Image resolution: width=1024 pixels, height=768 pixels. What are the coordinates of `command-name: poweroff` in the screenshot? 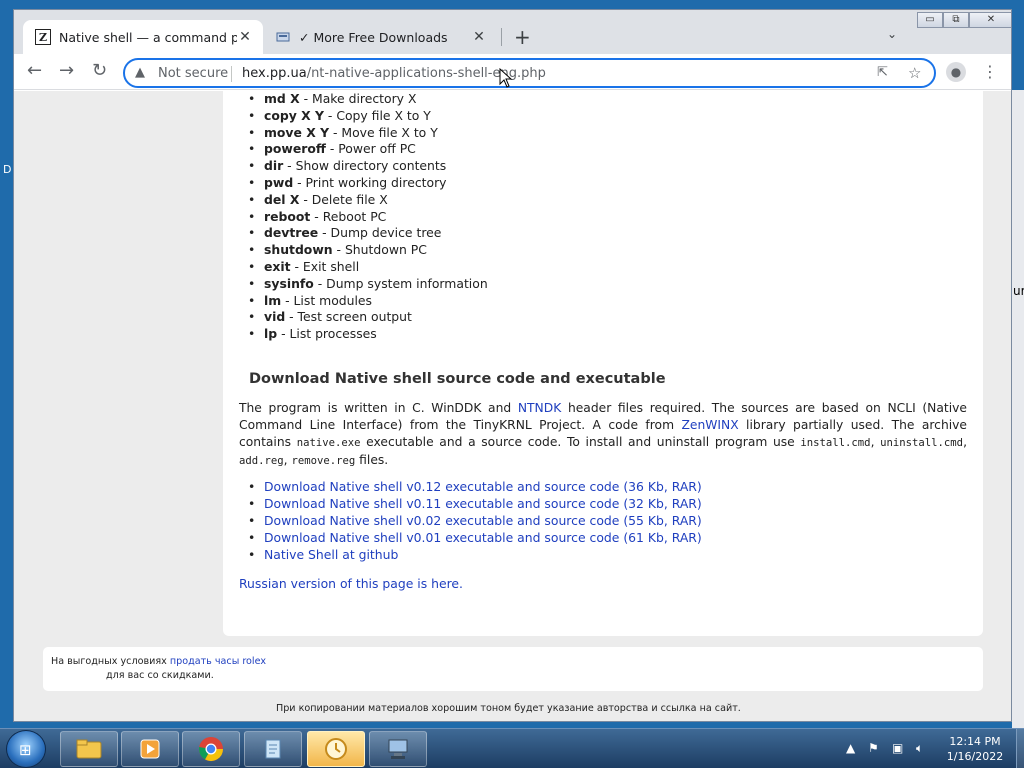 It's located at (295, 149).